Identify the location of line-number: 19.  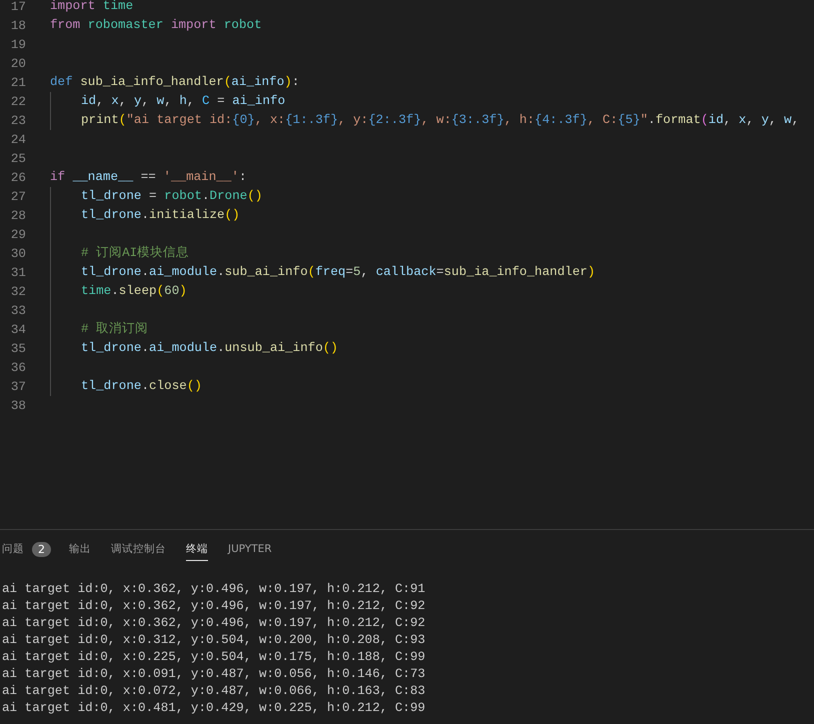
(18, 45).